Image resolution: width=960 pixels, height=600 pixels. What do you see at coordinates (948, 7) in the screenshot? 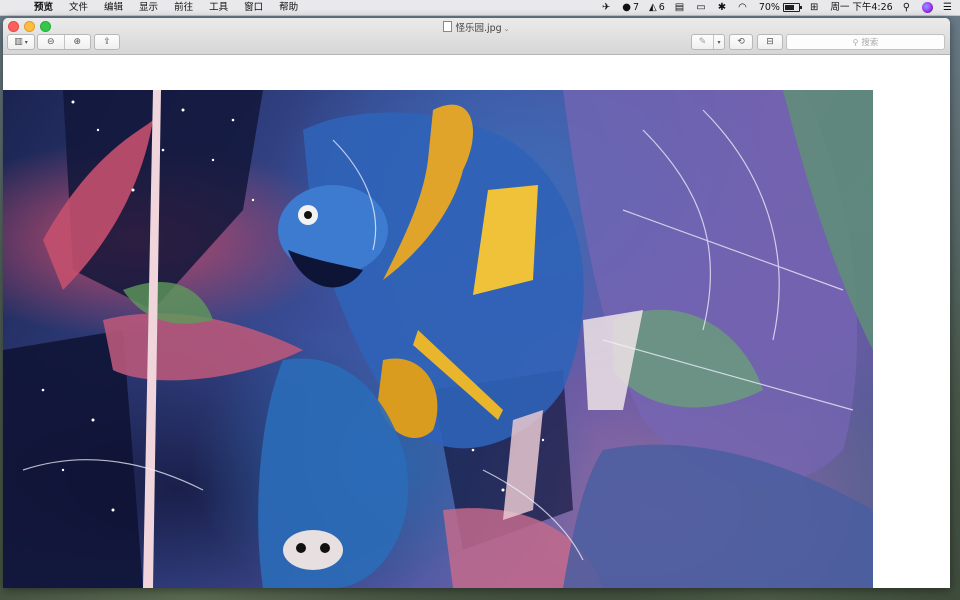
I see `notification-center-icon: ☰` at bounding box center [948, 7].